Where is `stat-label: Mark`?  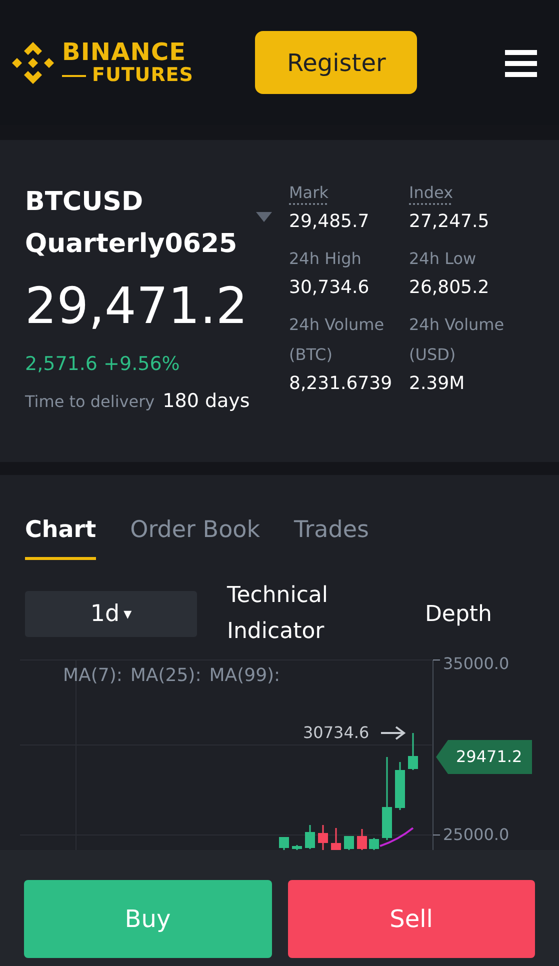
stat-label: Mark is located at coordinates (309, 193).